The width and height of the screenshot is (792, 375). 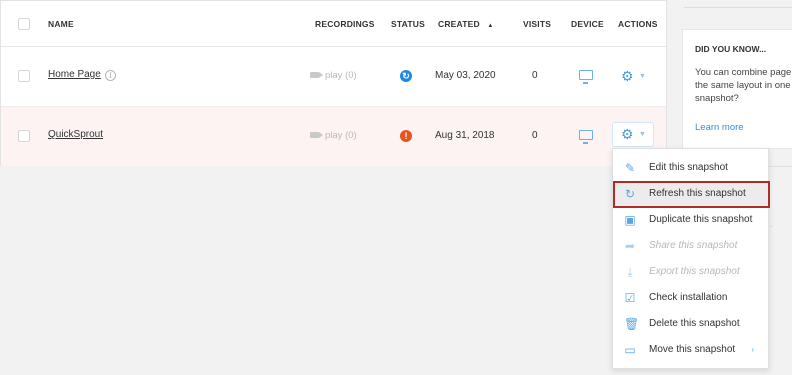 I want to click on menu-item-share: ➦ Share this snapshot, so click(x=690, y=246).